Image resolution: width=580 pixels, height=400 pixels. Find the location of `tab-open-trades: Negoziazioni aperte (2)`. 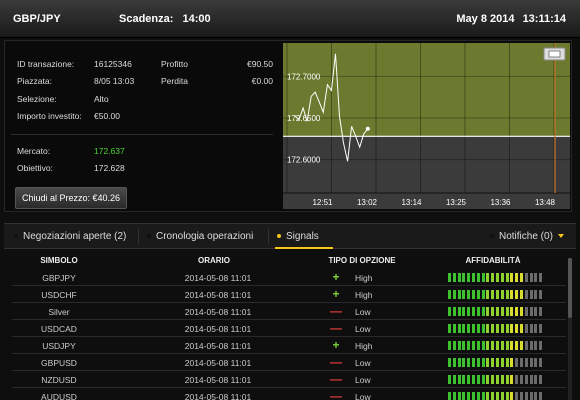

tab-open-trades: Negoziazioni aperte (2) is located at coordinates (70, 236).